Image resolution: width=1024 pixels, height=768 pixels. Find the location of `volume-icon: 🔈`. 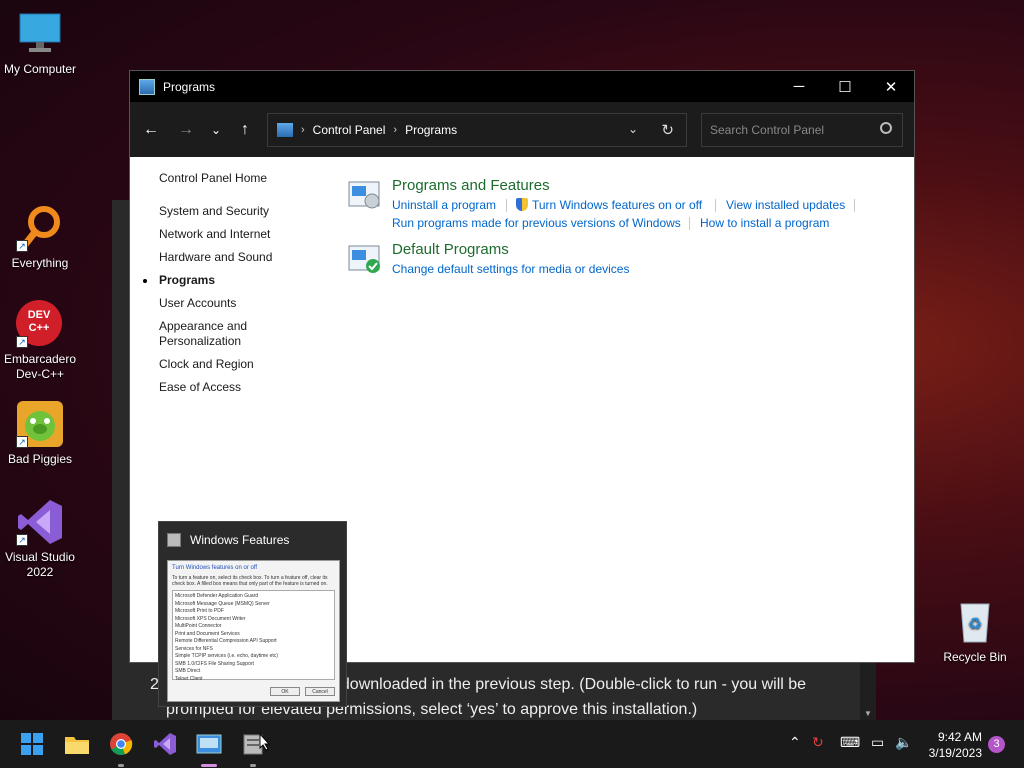

volume-icon: 🔈 is located at coordinates (903, 742).